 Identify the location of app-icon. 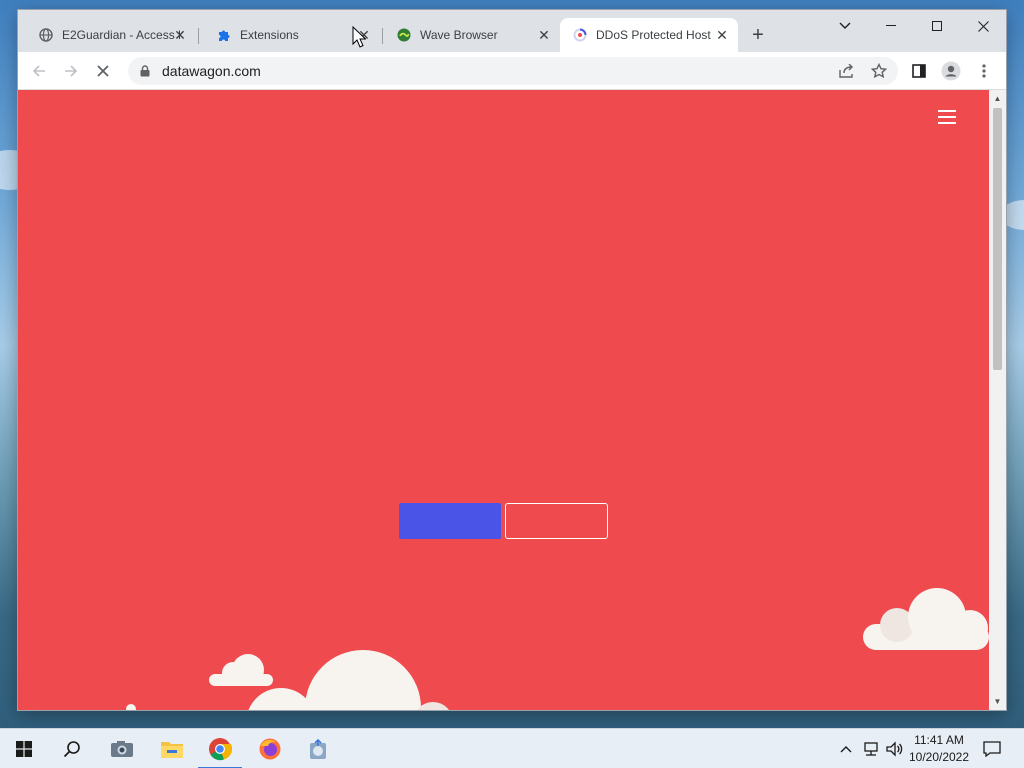
(318, 748).